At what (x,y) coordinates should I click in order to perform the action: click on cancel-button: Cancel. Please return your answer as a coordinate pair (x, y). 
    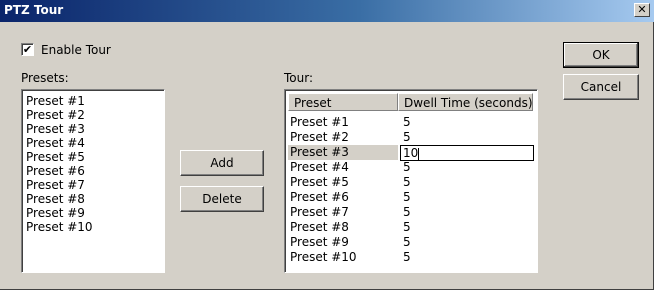
    Looking at the image, I should click on (601, 87).